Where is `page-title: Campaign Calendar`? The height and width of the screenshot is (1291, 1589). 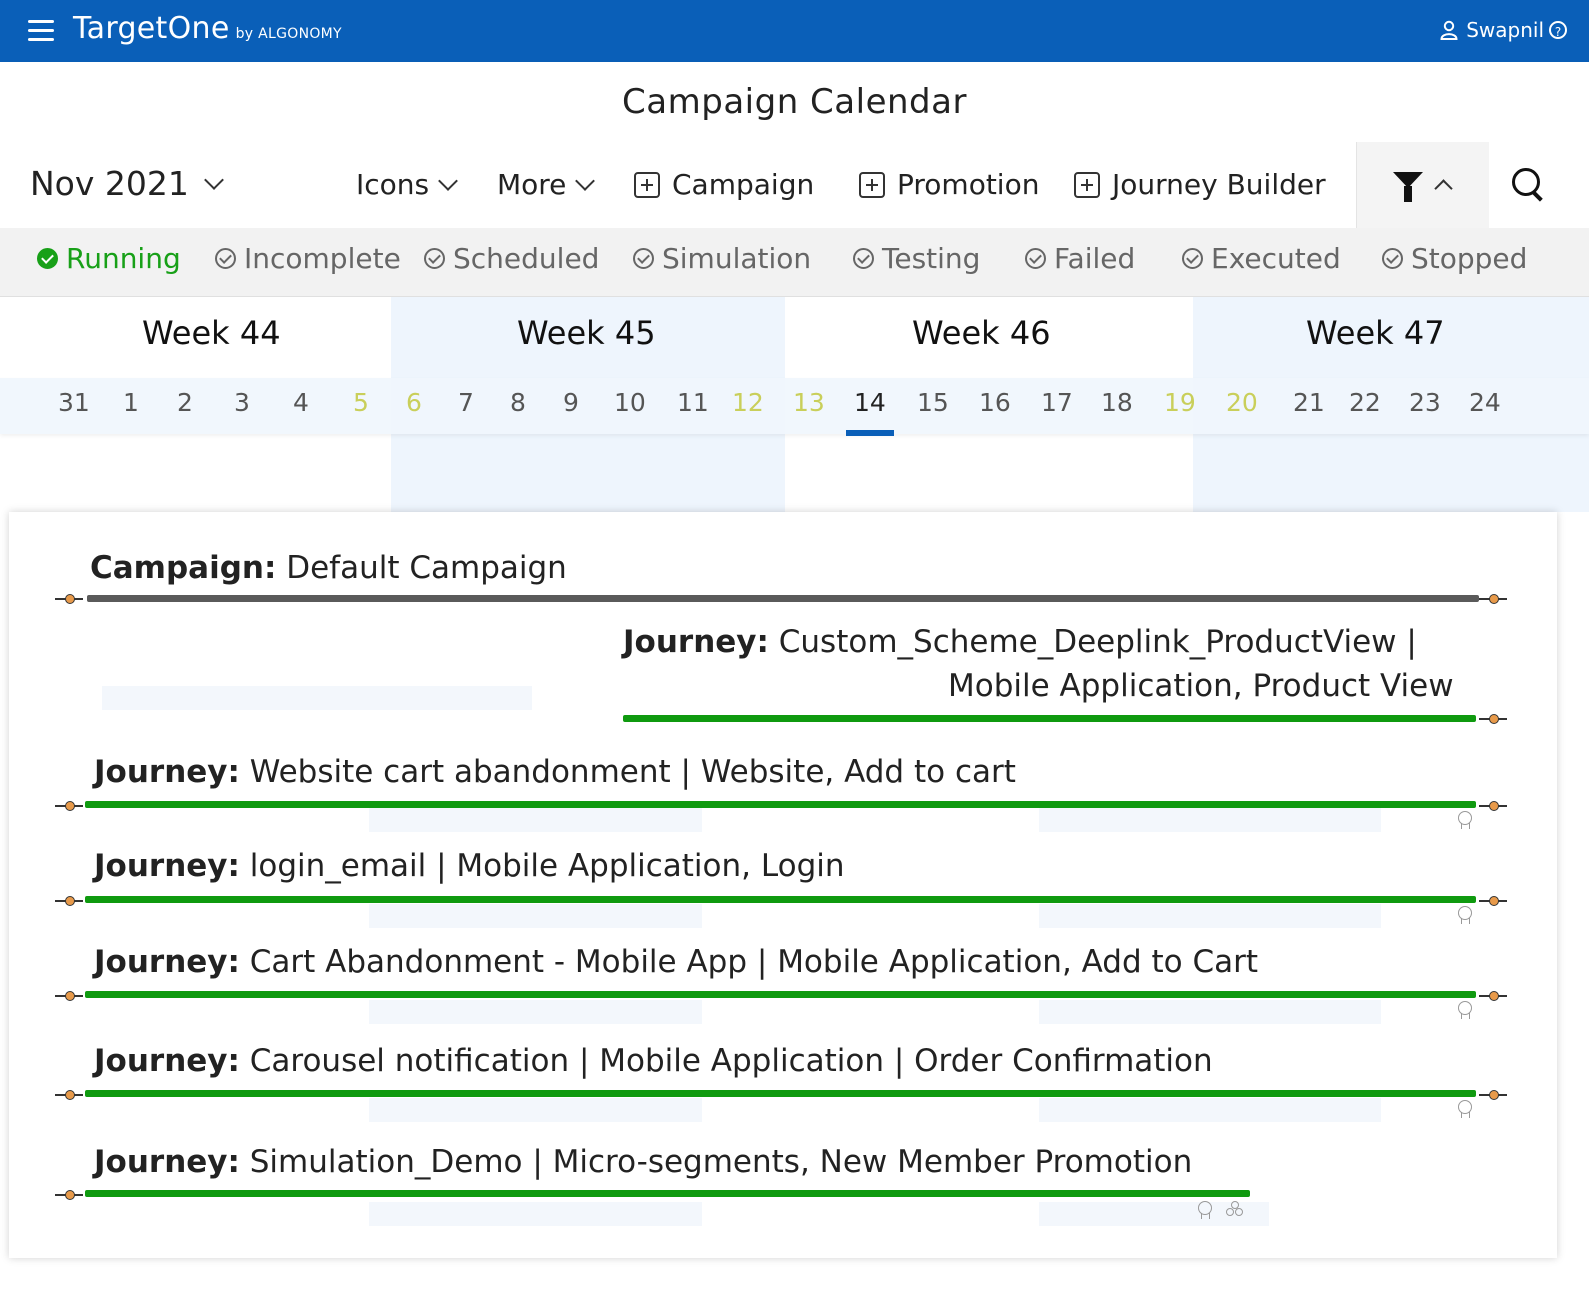 page-title: Campaign Calendar is located at coordinates (794, 102).